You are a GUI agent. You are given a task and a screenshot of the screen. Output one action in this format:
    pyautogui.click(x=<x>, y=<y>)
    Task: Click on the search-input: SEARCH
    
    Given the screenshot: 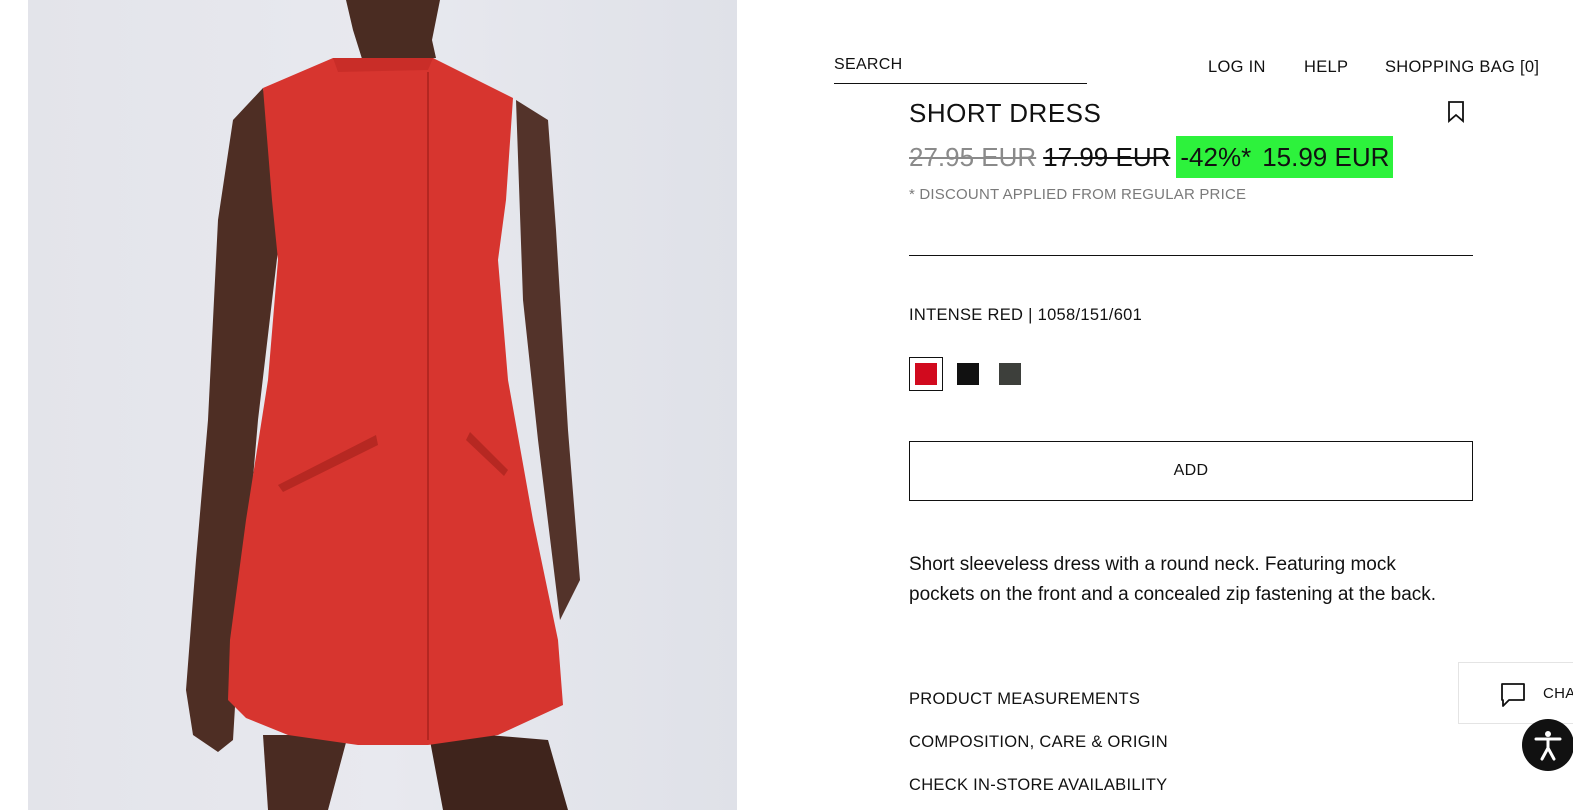 What is the action you would take?
    pyautogui.click(x=960, y=69)
    